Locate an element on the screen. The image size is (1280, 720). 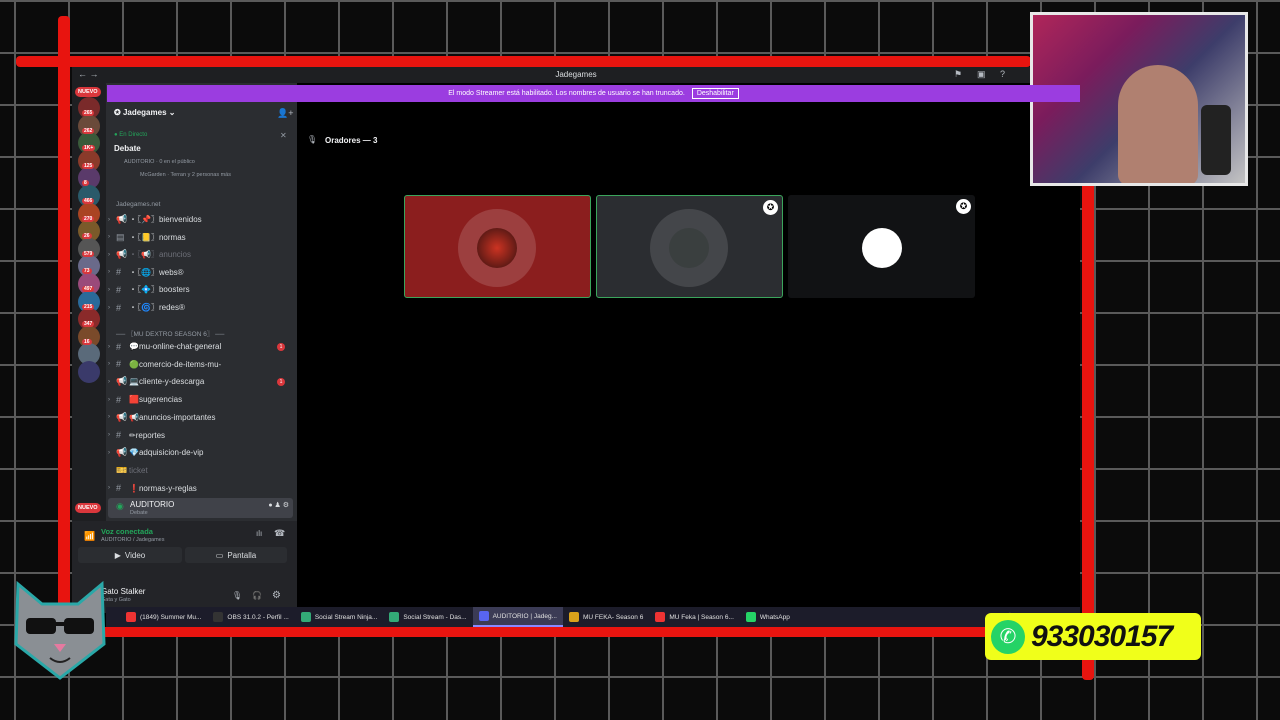
voice-channel-icons: ● ♟ ⚙ is located at coordinates (278, 505).